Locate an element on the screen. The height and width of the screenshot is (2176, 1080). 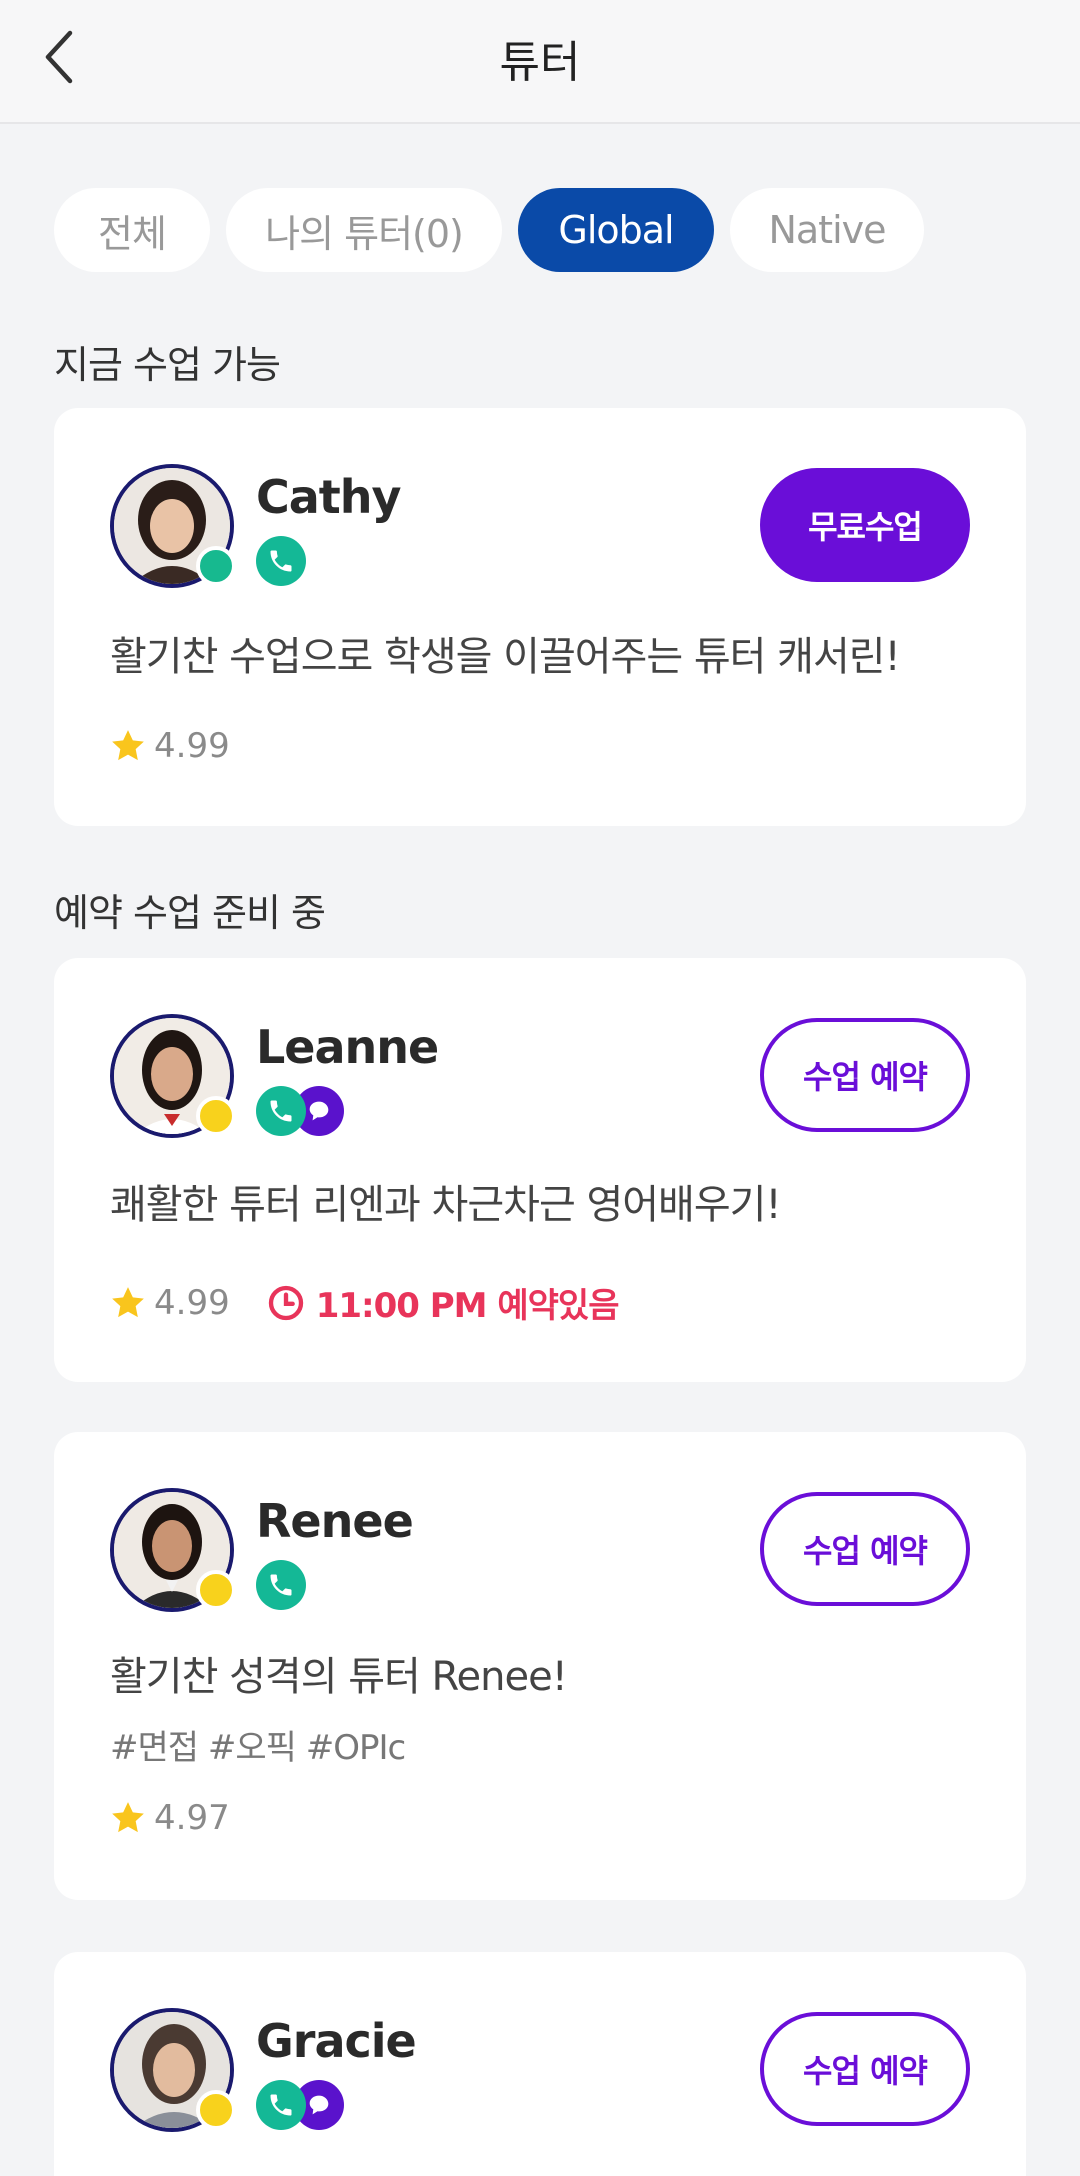
tutor-name: Renee is located at coordinates (335, 1521).